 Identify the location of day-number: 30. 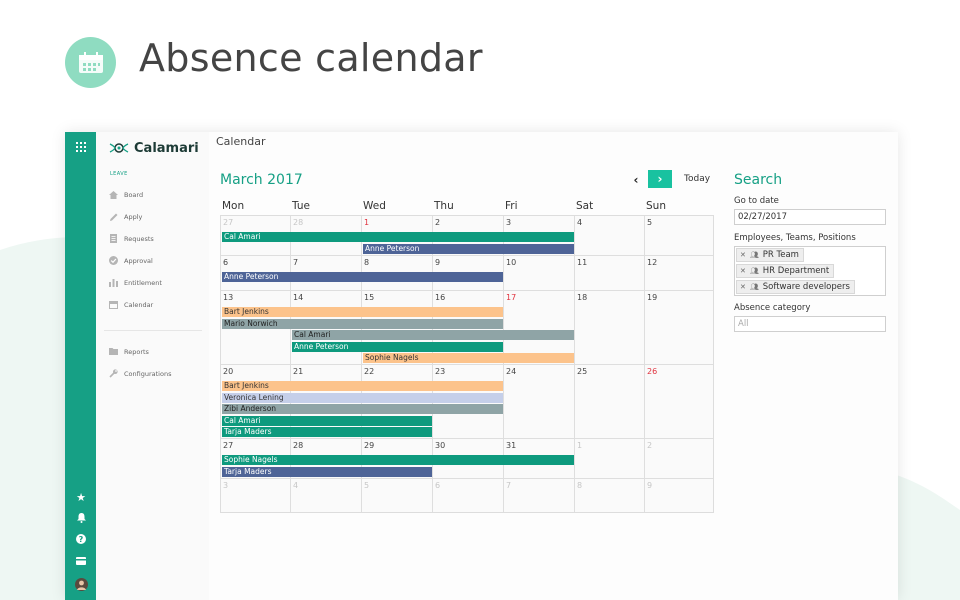
(440, 445).